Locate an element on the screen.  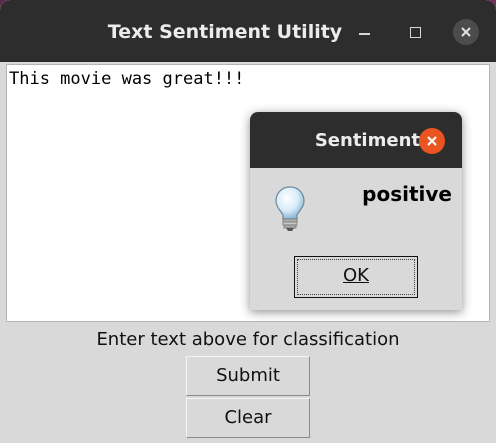
dialog-title: Sentiment is located at coordinates (367, 140).